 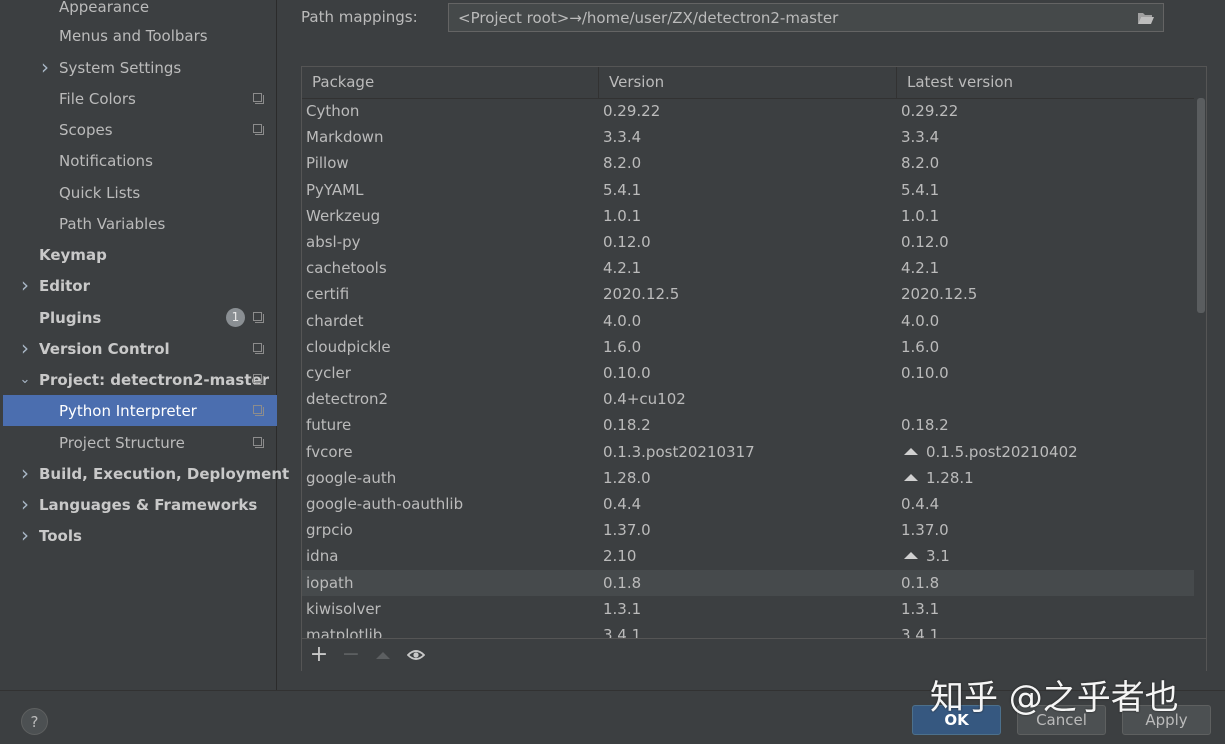 What do you see at coordinates (627, 478) in the screenshot?
I see `version-cell: 1.28.0` at bounding box center [627, 478].